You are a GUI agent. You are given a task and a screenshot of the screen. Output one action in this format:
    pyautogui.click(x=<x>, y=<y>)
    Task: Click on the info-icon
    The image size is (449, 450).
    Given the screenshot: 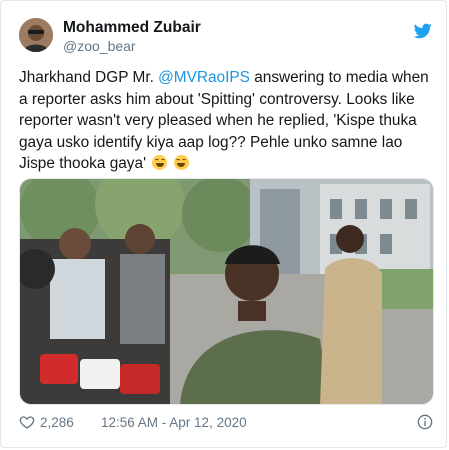 What is the action you would take?
    pyautogui.click(x=425, y=422)
    